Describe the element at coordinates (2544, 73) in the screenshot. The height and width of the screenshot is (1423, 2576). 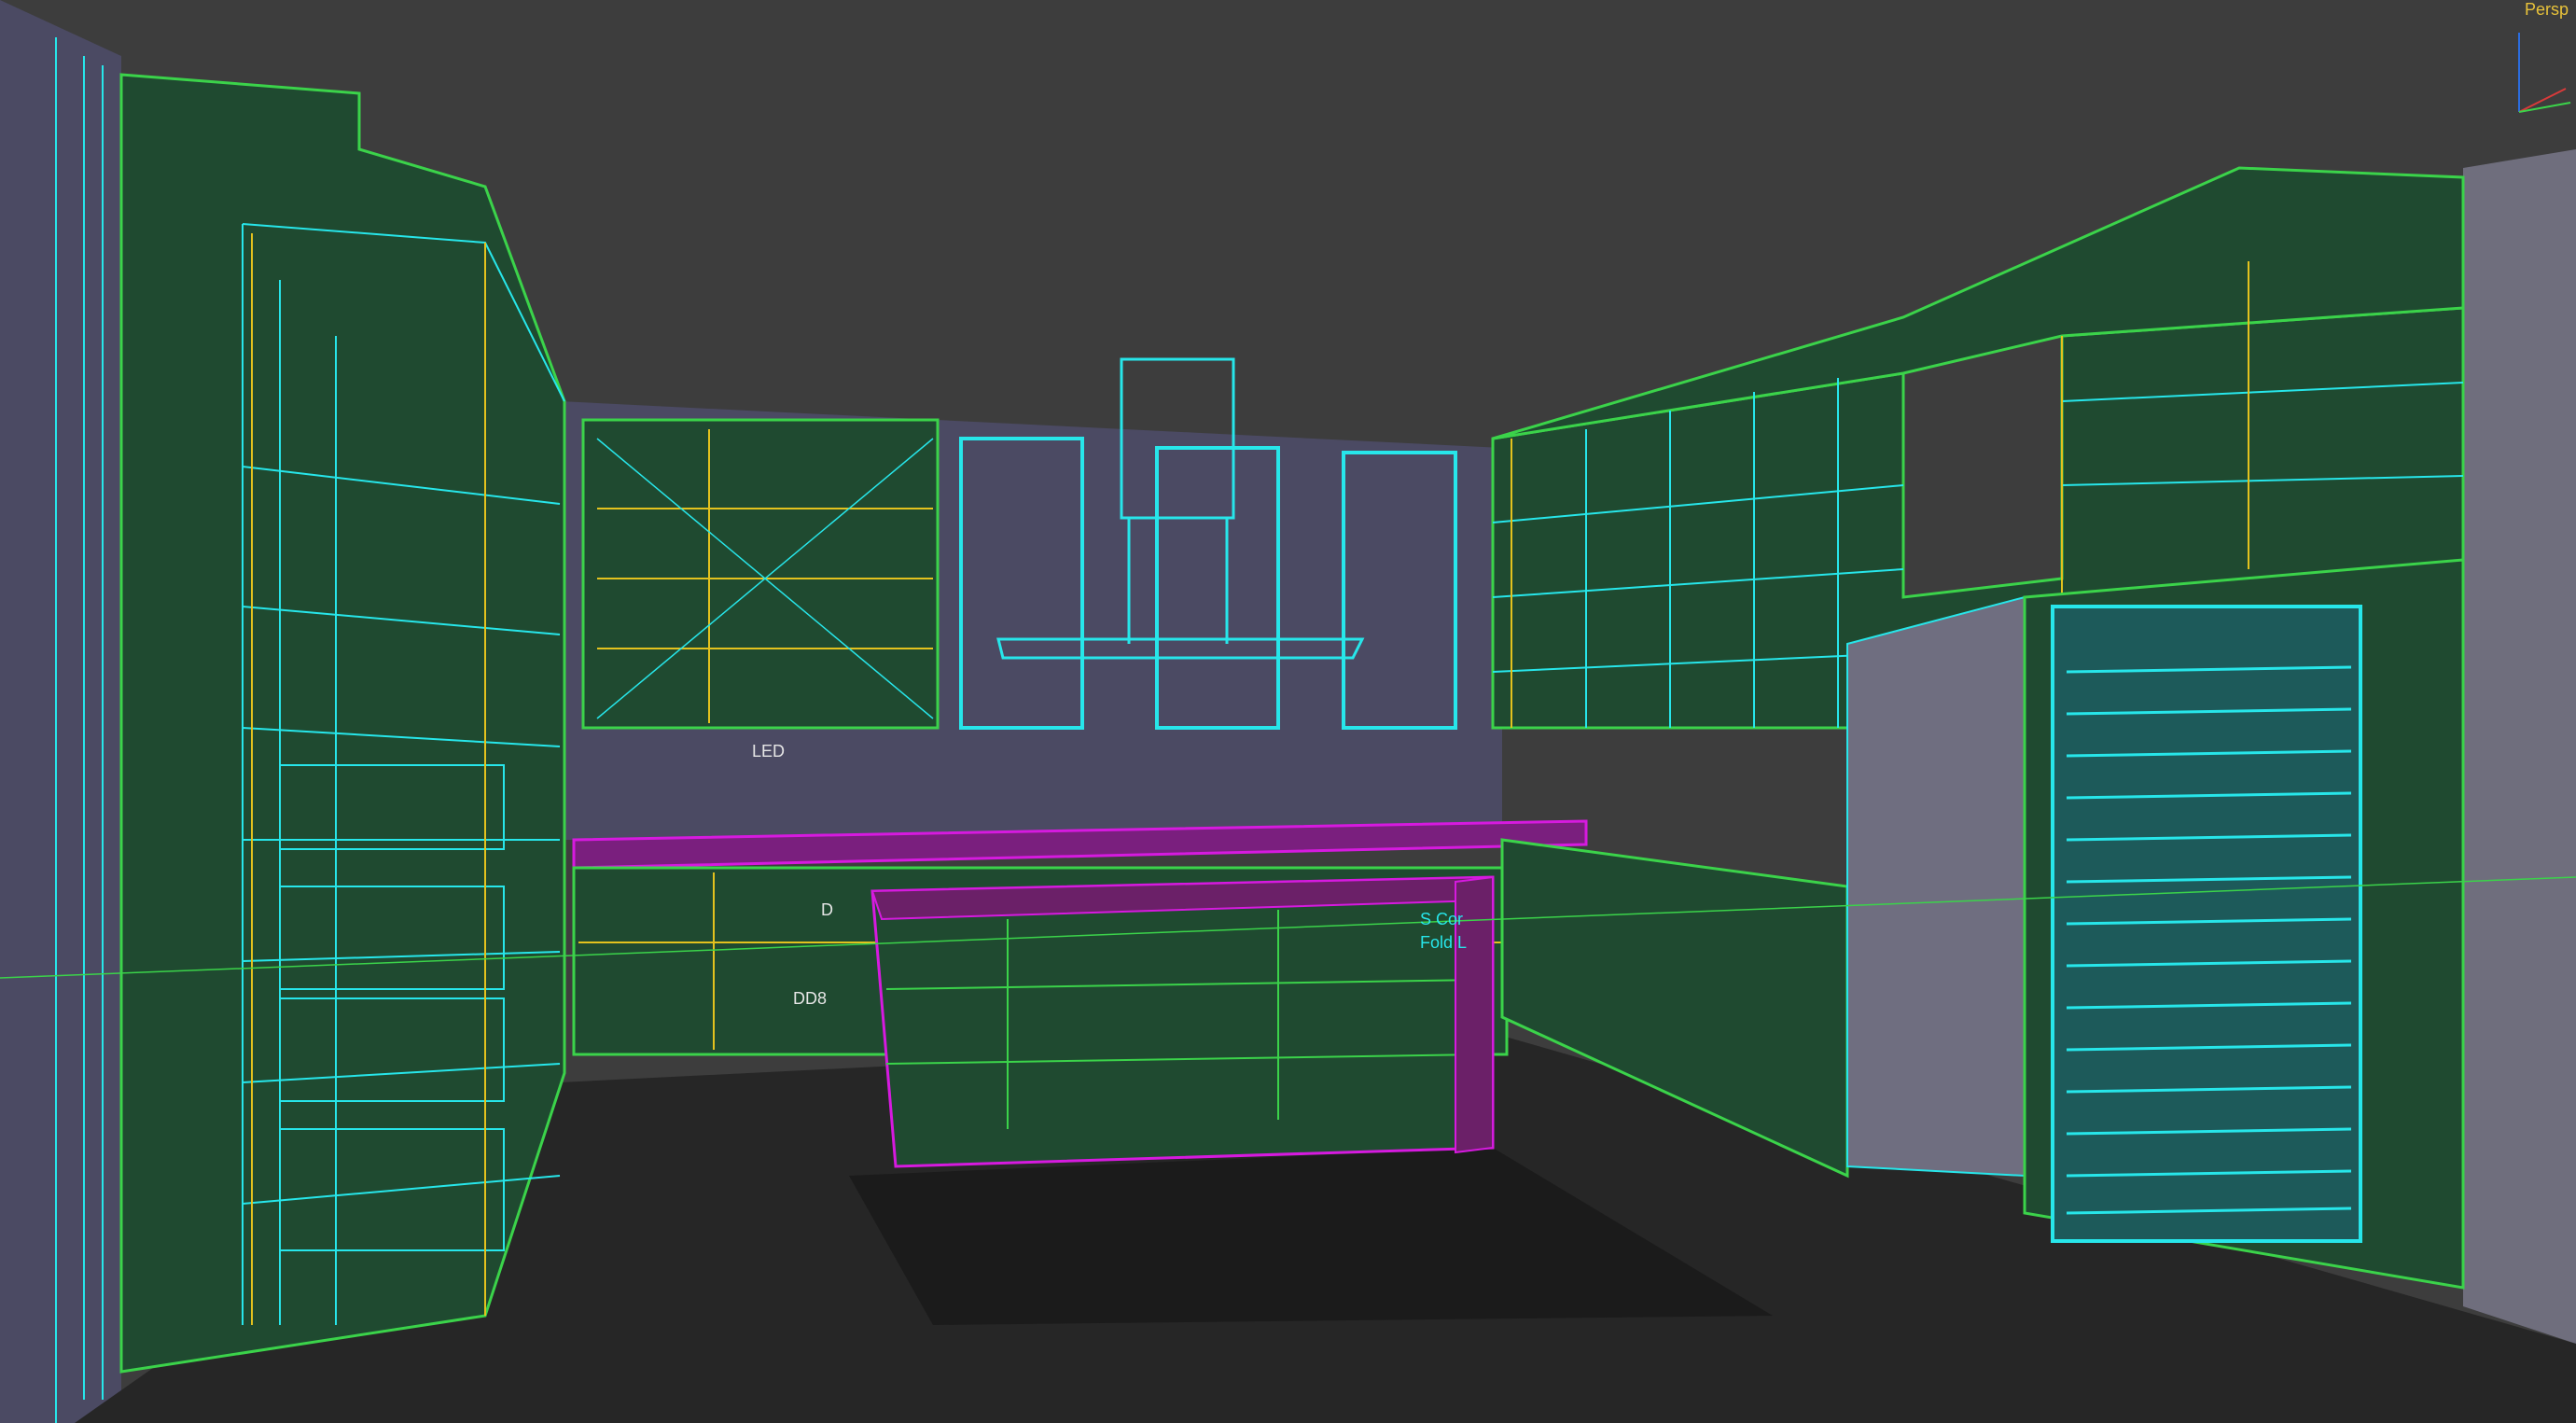
I see `axis-gizmo-icon` at that location.